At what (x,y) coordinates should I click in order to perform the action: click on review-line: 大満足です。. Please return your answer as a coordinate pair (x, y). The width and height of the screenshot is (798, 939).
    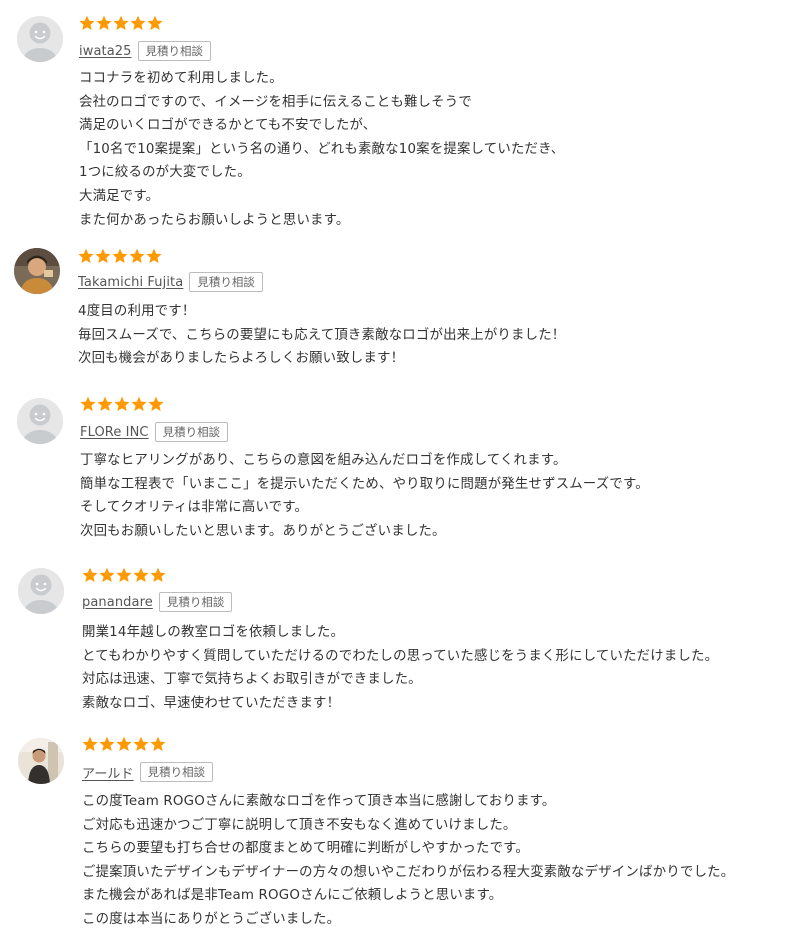
    Looking at the image, I should click on (119, 196).